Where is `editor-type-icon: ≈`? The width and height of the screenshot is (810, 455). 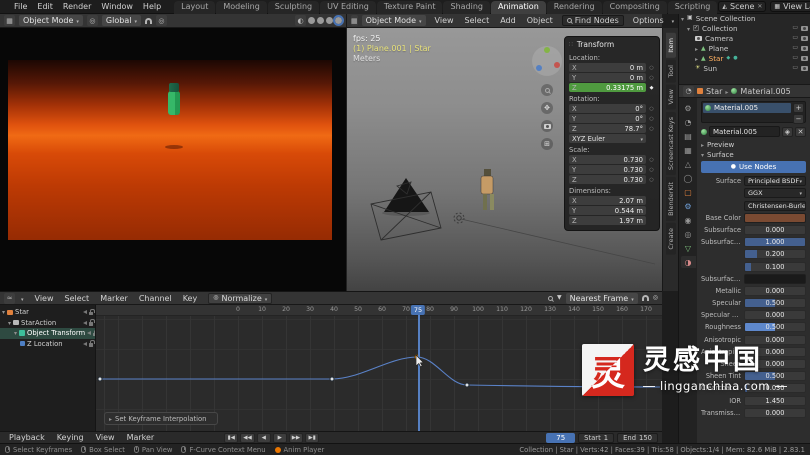
editor-type-icon: ≈ is located at coordinates (9, 298).